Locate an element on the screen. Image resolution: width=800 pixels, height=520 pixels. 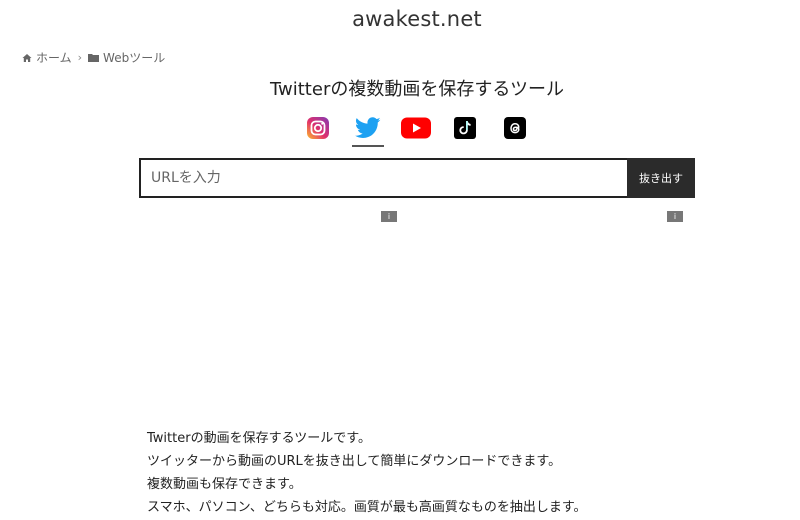
description-line: 複数動画も保存できます。 is located at coordinates (224, 484).